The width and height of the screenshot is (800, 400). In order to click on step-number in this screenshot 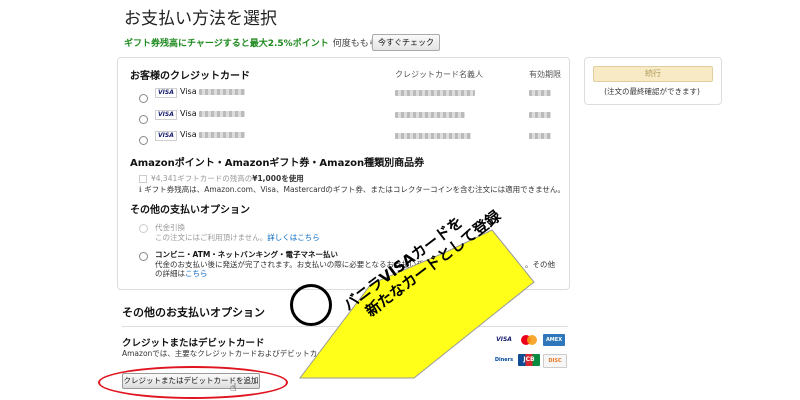, I will do `click(310, 304)`.